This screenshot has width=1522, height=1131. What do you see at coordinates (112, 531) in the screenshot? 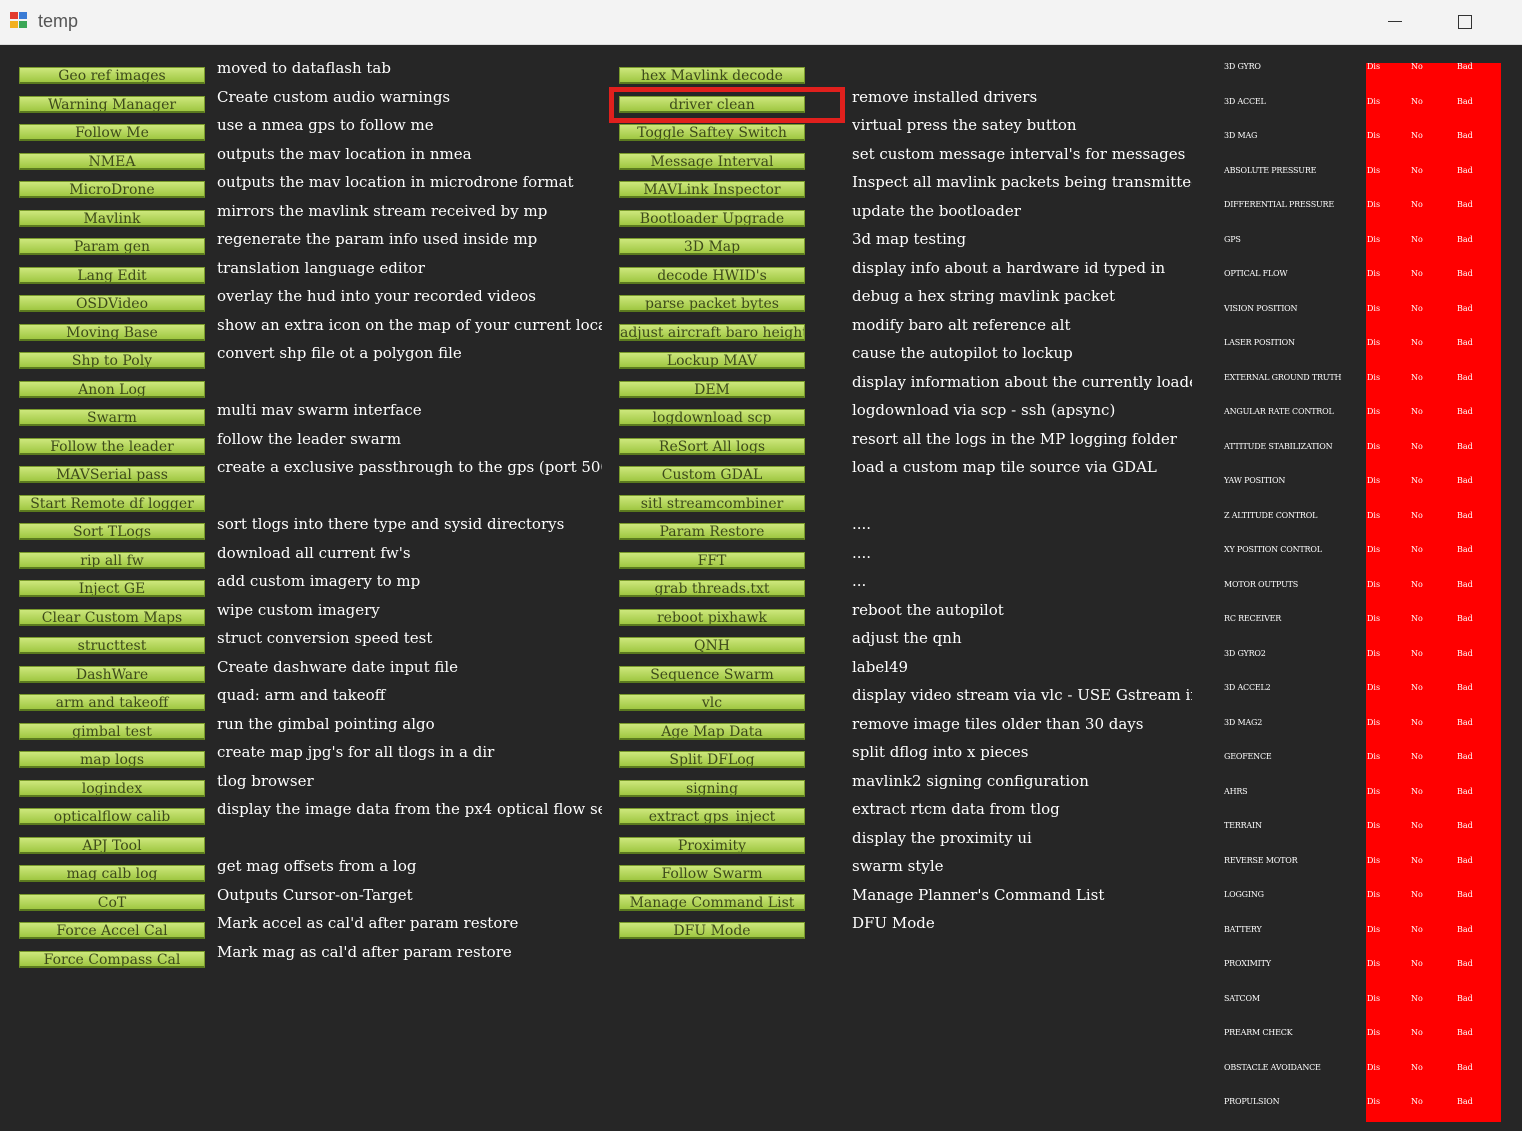
I see `sort-tlogs-button: Sort TLogs` at bounding box center [112, 531].